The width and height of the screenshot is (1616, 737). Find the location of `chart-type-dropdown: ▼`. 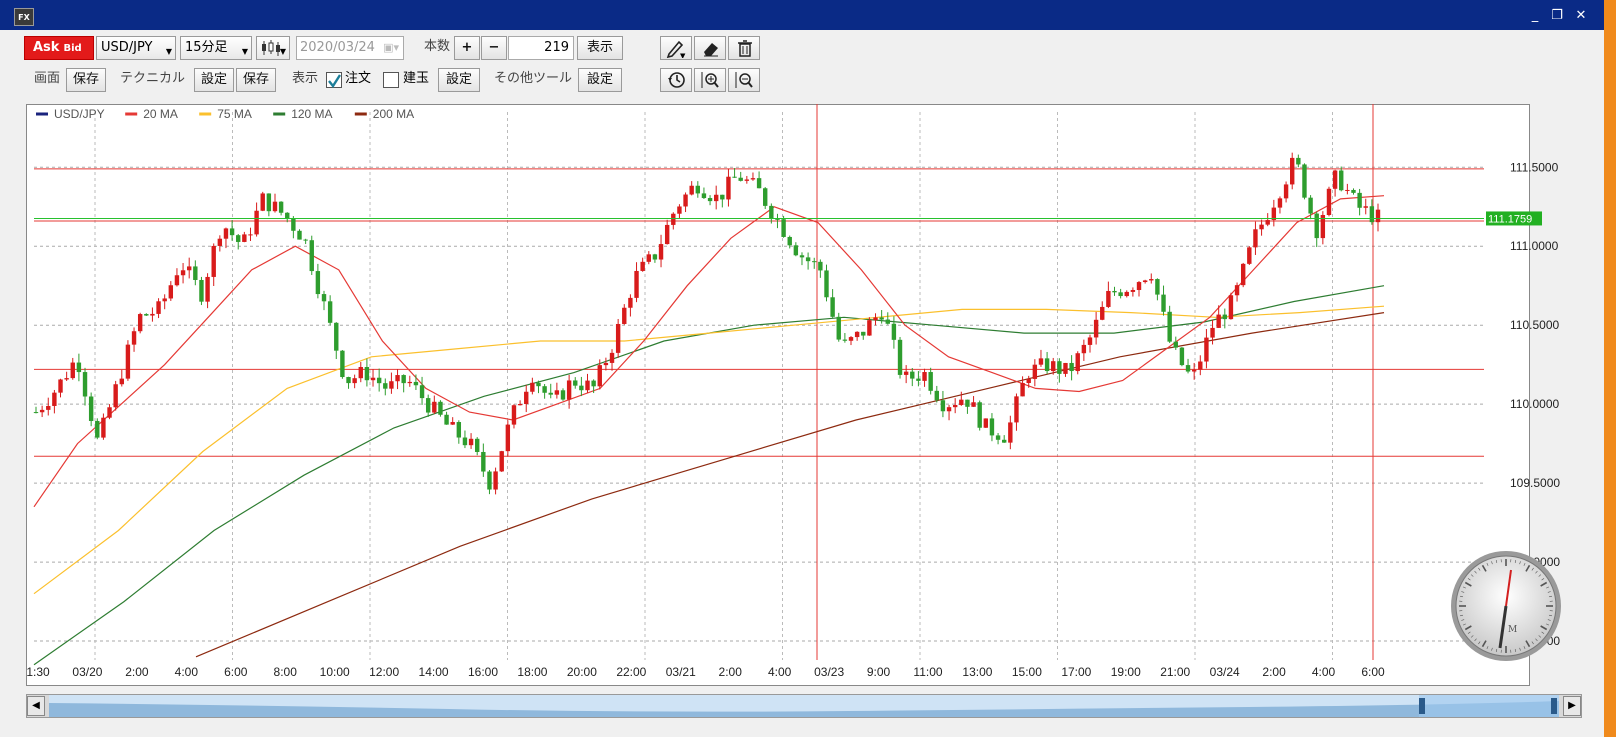

chart-type-dropdown: ▼ is located at coordinates (273, 48).